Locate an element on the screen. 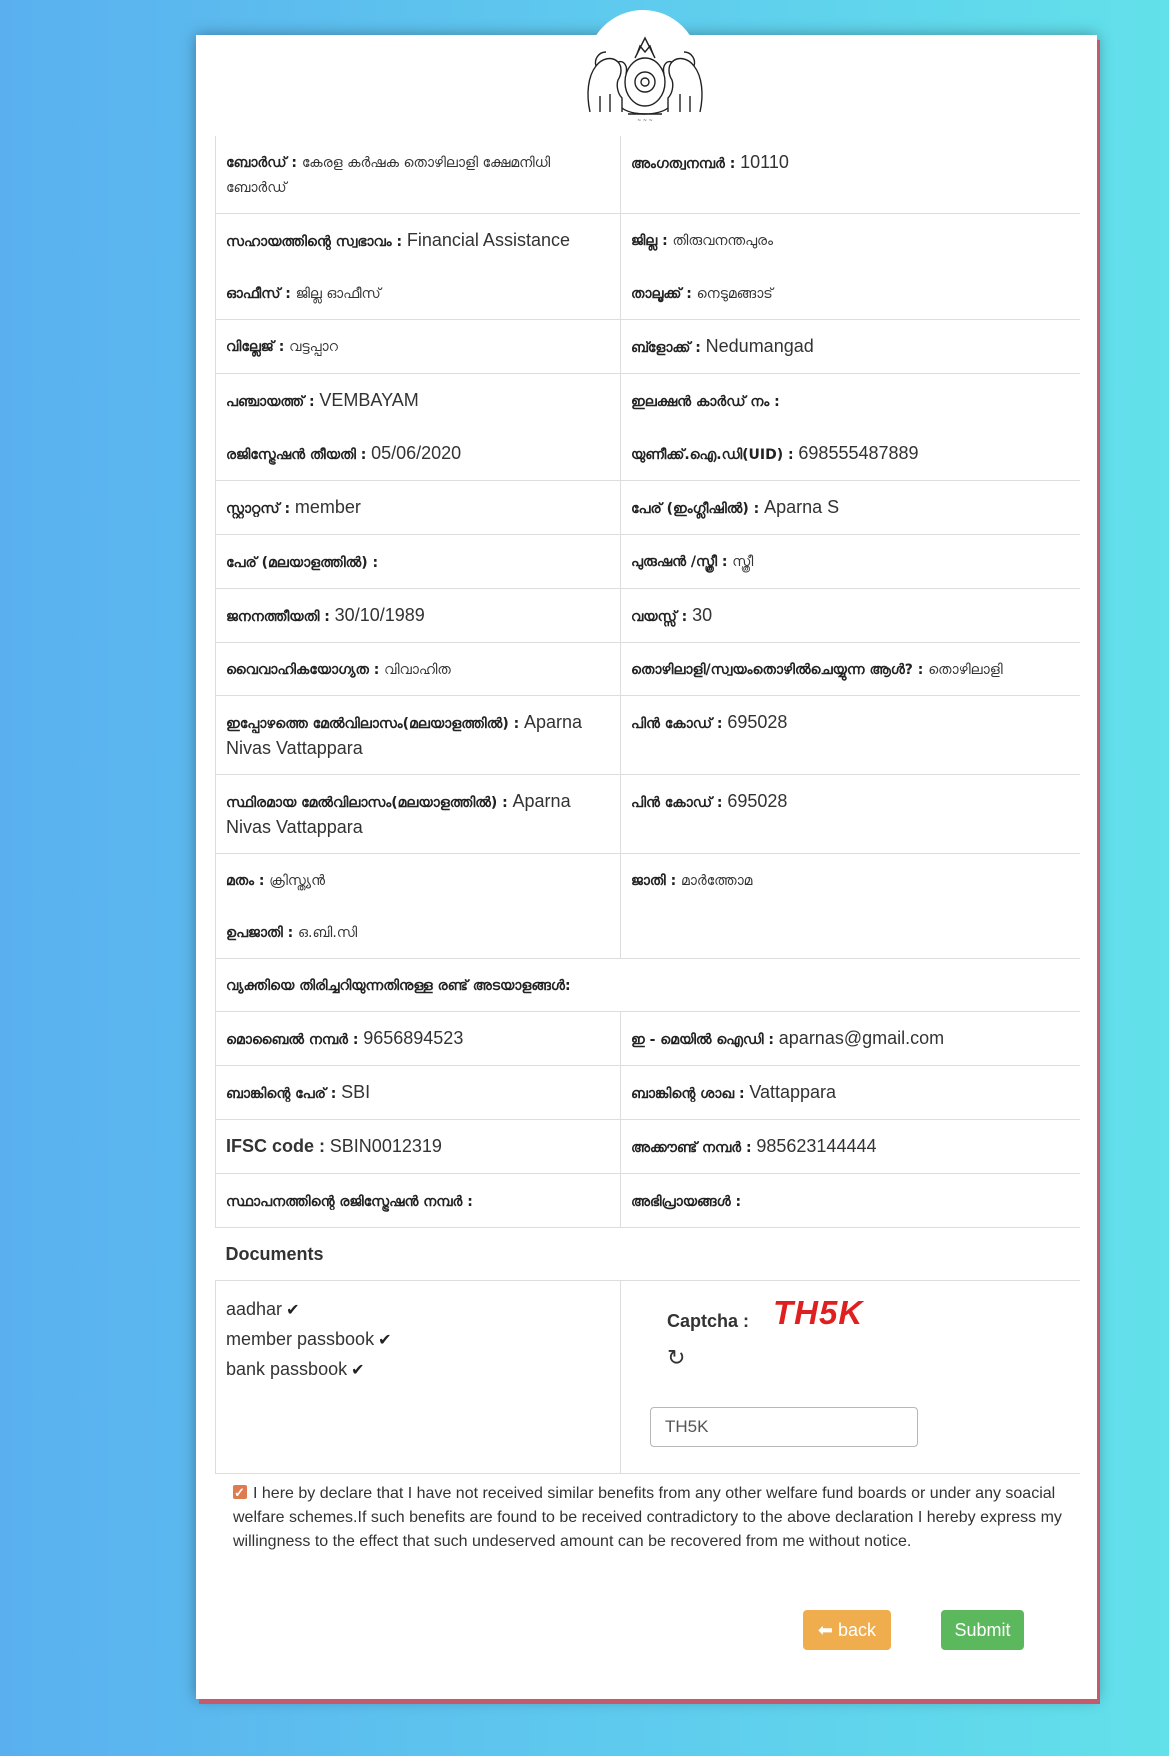 Image resolution: width=1169 pixels, height=1756 pixels. detail-cell-left: ഉപജാതി : ഒ.ബി.സി is located at coordinates (418, 932).